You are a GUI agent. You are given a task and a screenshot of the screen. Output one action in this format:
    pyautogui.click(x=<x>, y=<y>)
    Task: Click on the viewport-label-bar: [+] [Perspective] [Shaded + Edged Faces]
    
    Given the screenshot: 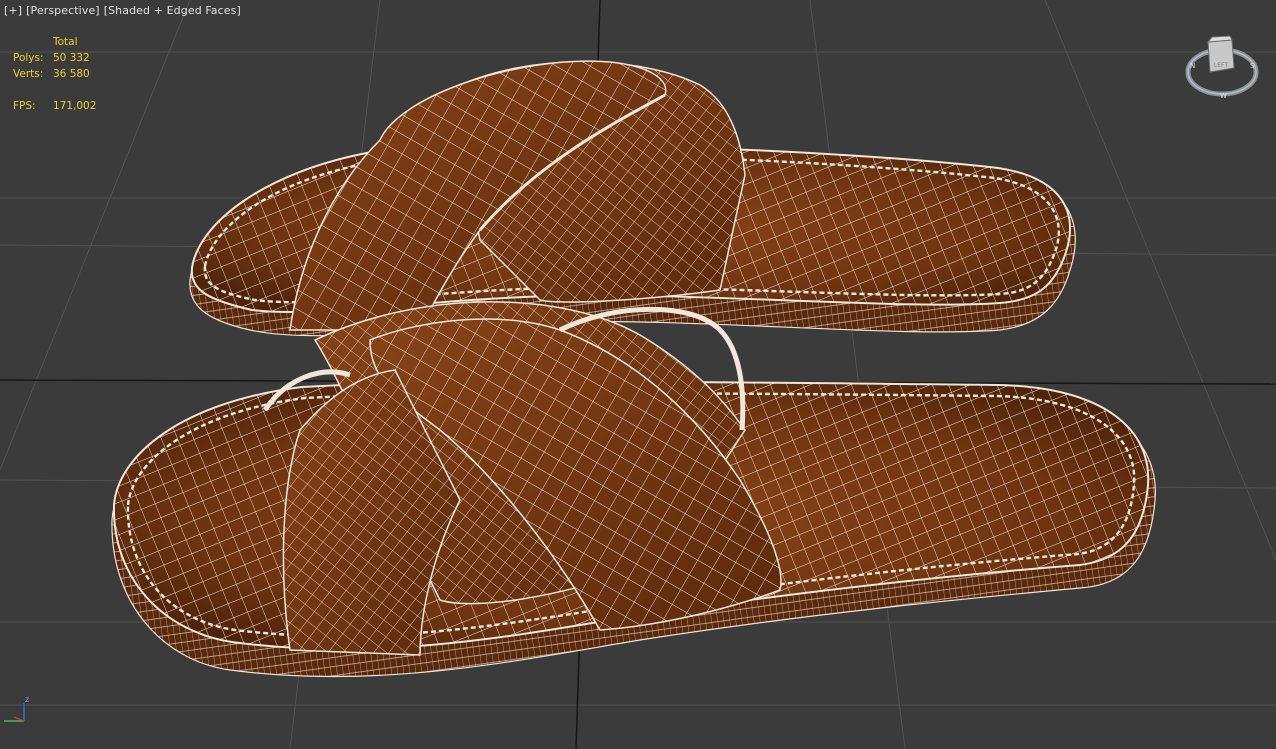 What is the action you would take?
    pyautogui.click(x=124, y=10)
    